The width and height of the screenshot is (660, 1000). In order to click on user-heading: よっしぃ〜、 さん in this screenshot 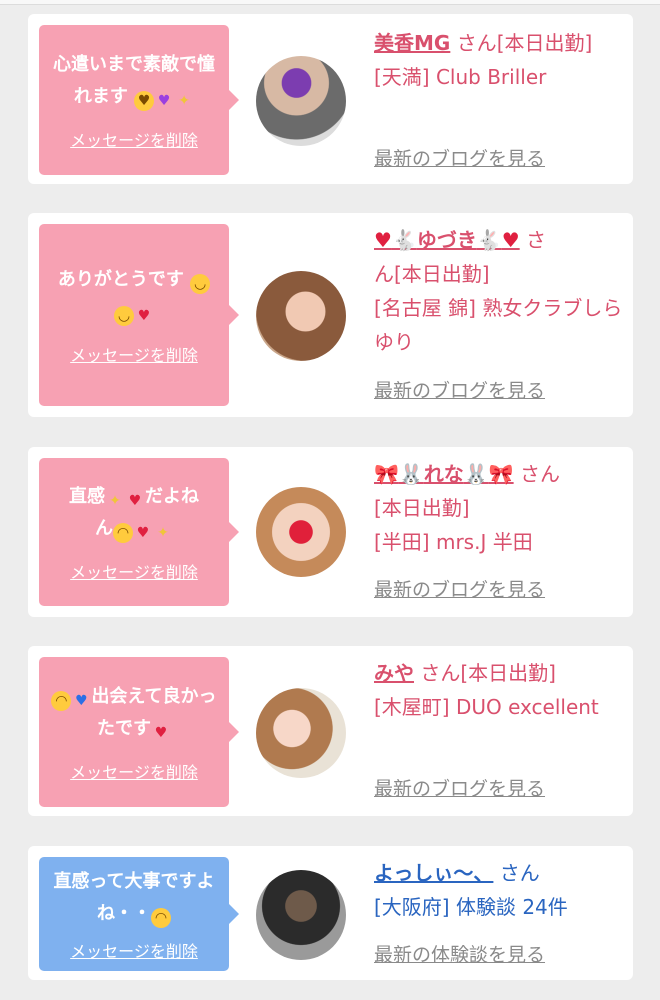, I will do `click(499, 873)`.